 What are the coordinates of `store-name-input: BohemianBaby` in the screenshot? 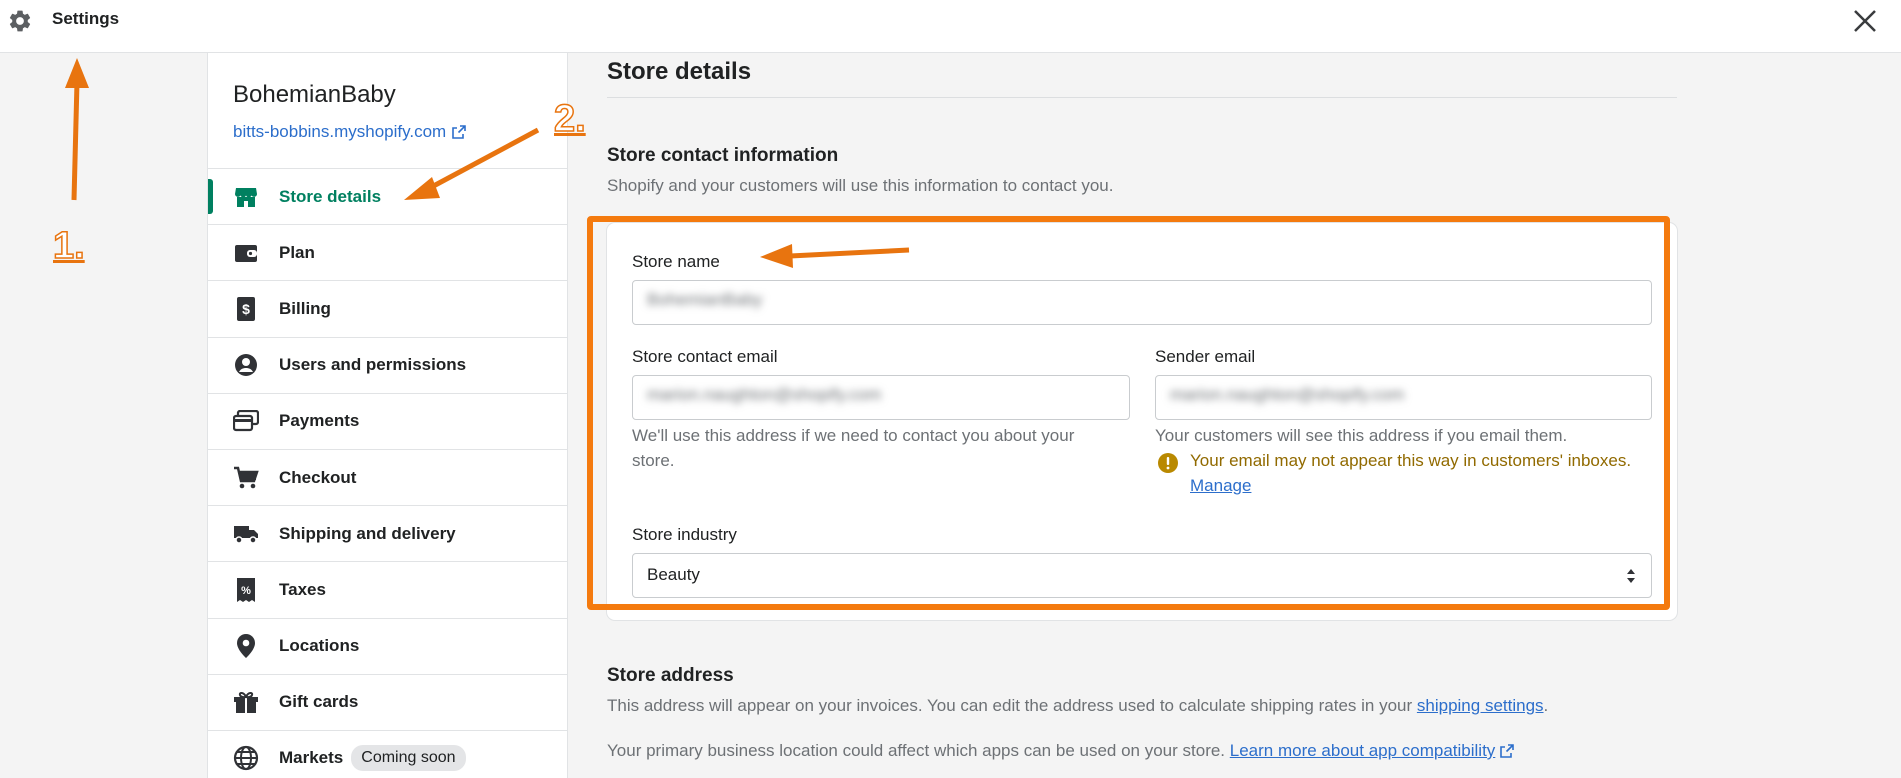 It's located at (1142, 302).